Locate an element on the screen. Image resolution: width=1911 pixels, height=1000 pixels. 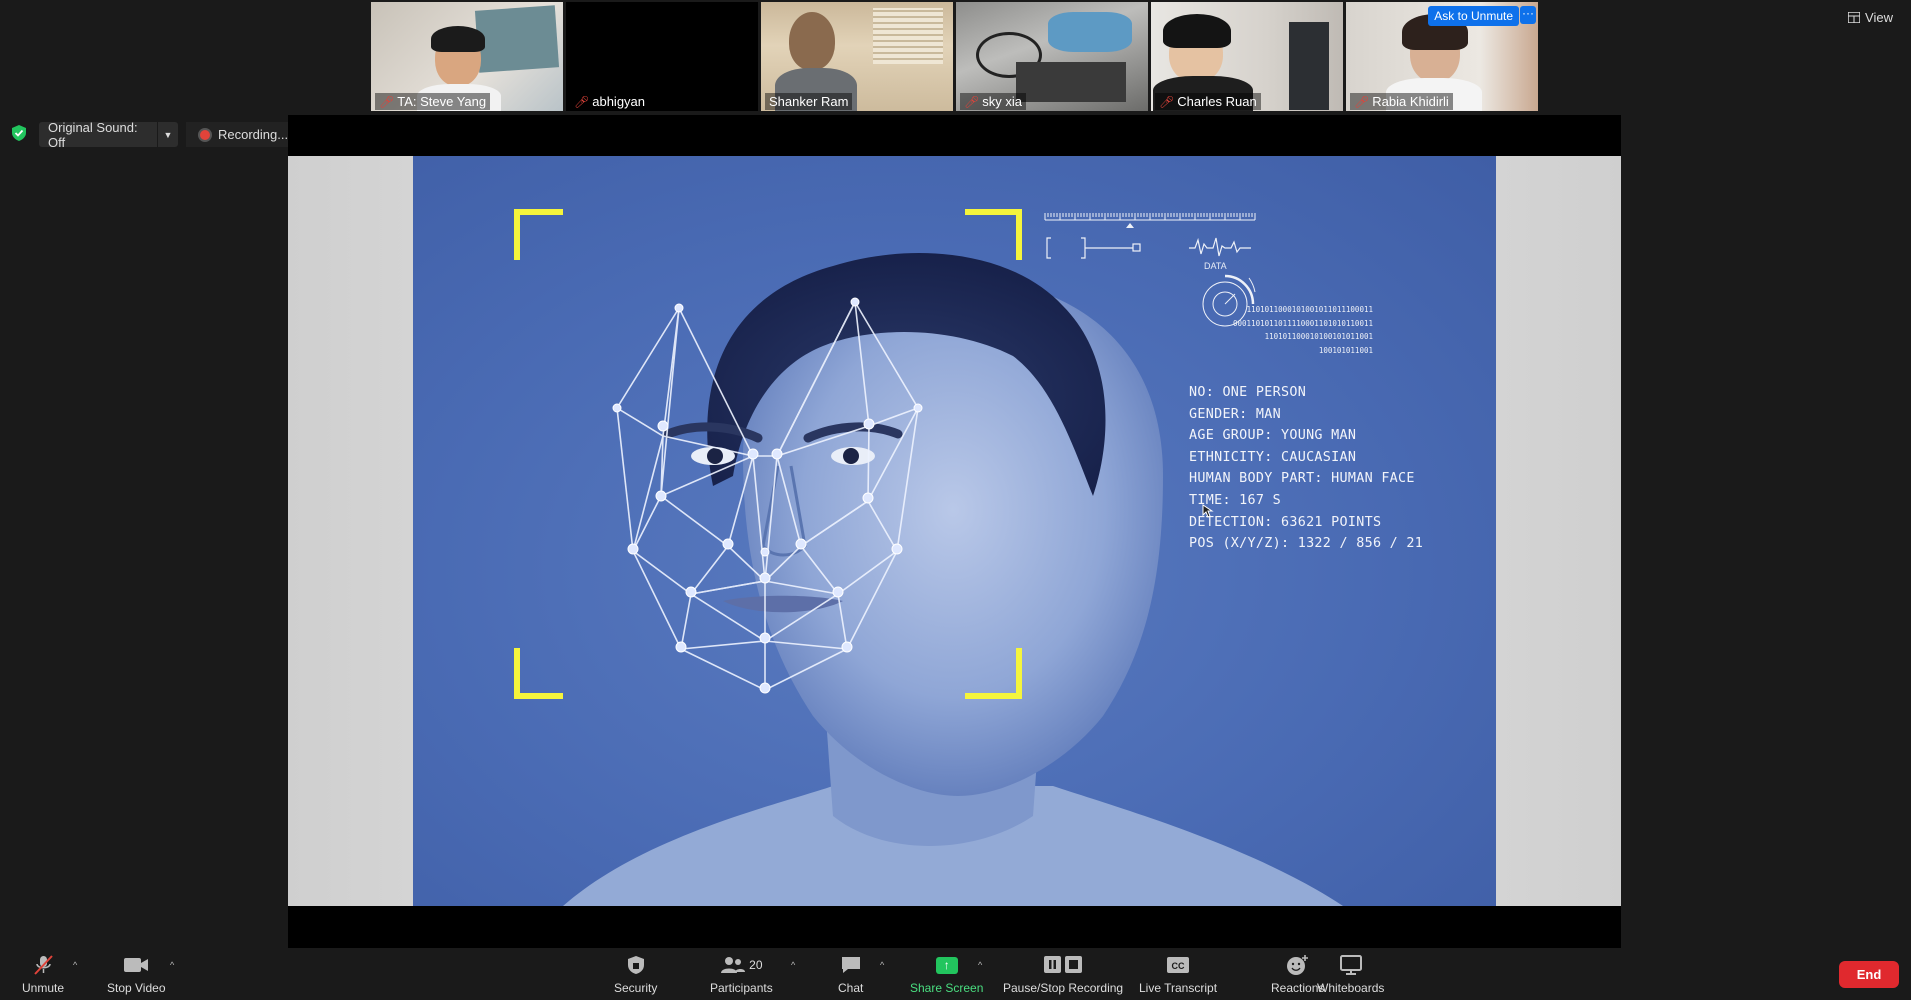
encryption-shield-icon is located at coordinates (19, 133).